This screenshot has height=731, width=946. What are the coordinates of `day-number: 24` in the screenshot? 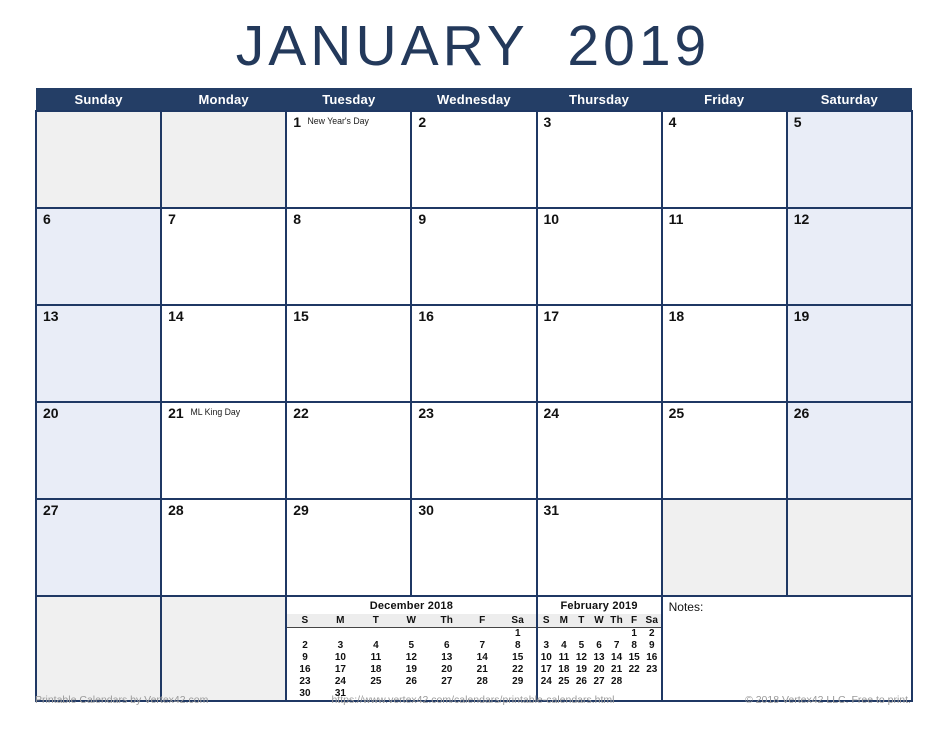 It's located at (551, 413).